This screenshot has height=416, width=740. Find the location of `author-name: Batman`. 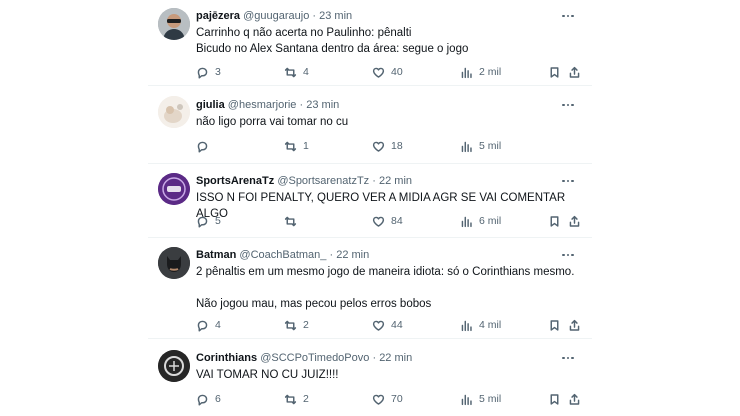

author-name: Batman is located at coordinates (216, 255).